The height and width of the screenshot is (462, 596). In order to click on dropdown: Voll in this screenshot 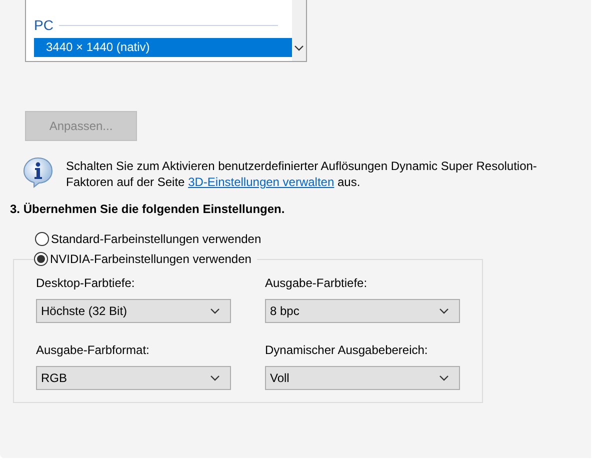, I will do `click(362, 378)`.